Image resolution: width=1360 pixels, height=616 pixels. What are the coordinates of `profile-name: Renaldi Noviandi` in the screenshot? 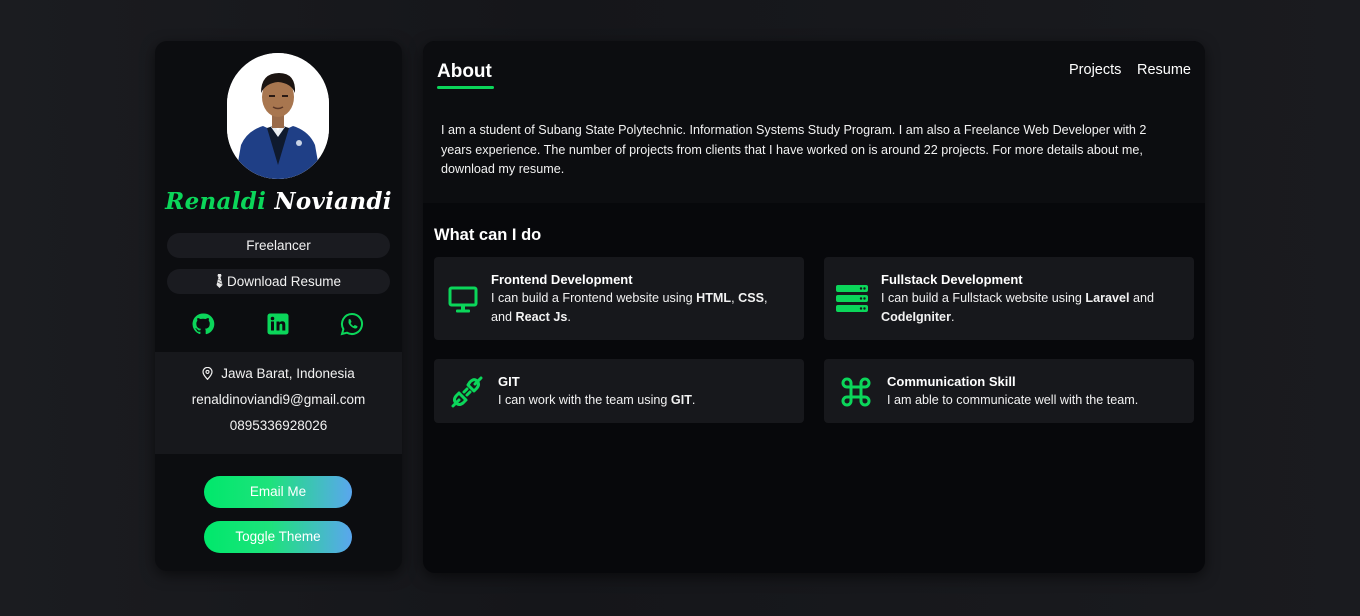 It's located at (278, 201).